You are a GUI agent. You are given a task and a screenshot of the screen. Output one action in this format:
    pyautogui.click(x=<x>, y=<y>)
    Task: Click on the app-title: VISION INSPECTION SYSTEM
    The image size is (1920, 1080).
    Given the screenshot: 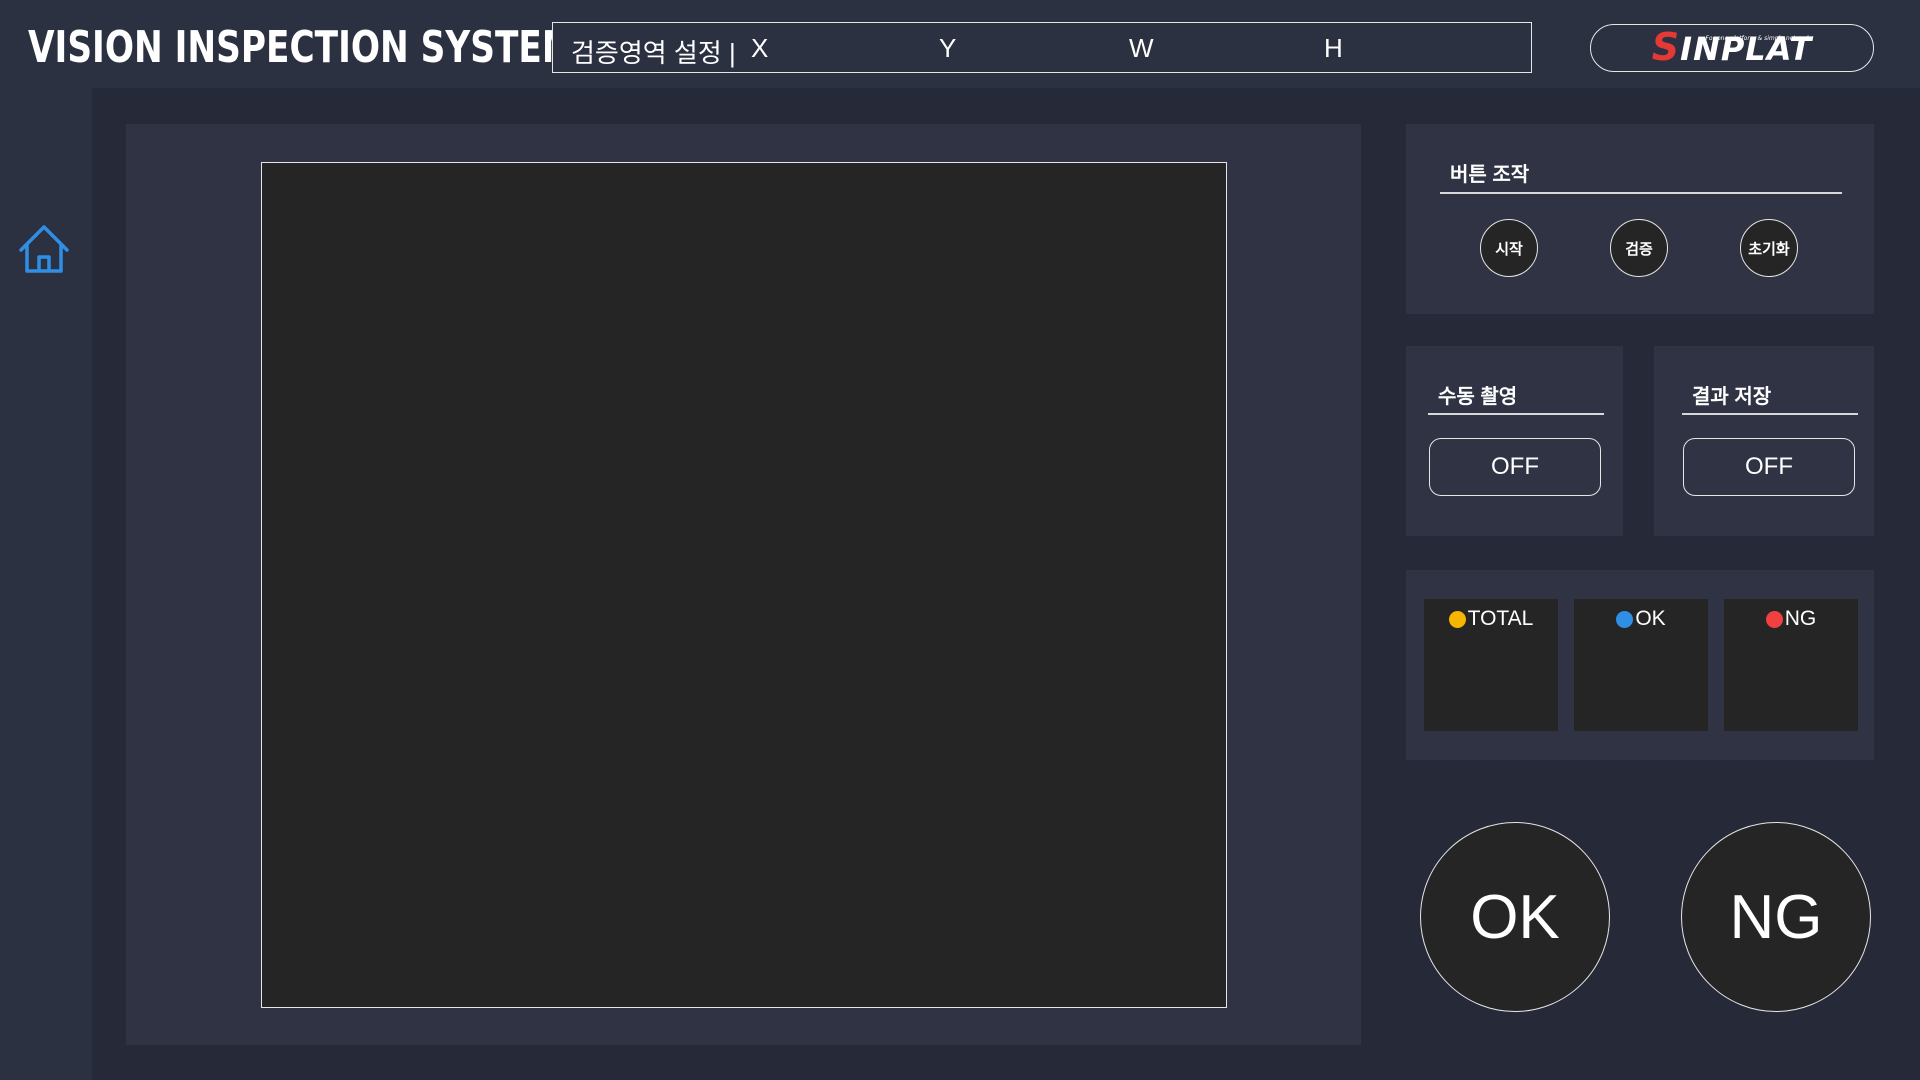 What is the action you would take?
    pyautogui.click(x=302, y=47)
    